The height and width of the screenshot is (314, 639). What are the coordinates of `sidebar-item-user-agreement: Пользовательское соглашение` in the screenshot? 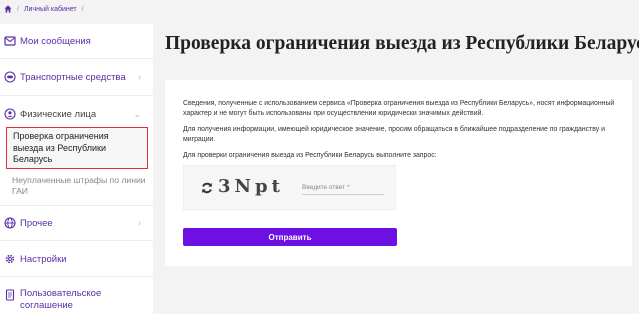 It's located at (76, 300).